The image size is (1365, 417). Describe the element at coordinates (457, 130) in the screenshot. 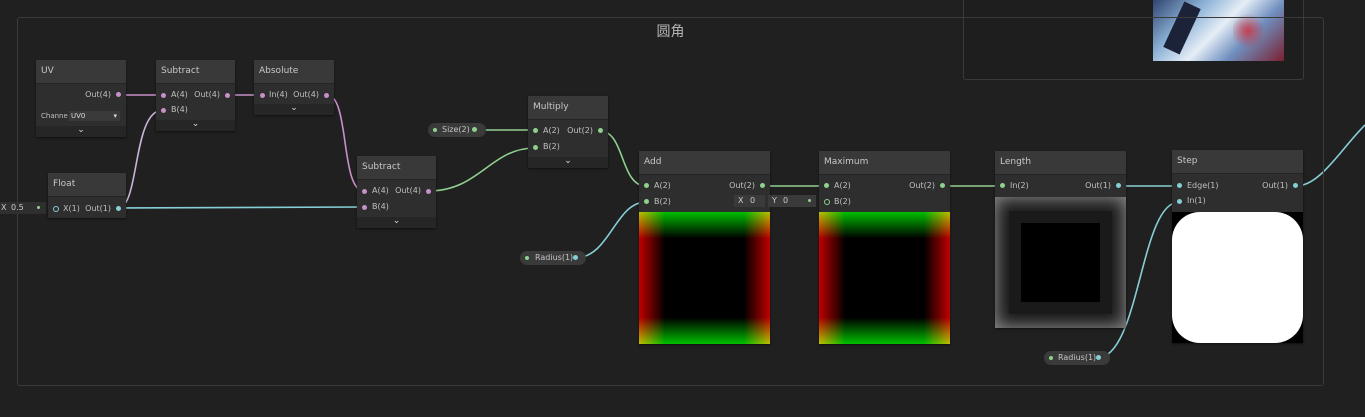

I see `property-size: Size(2)` at that location.